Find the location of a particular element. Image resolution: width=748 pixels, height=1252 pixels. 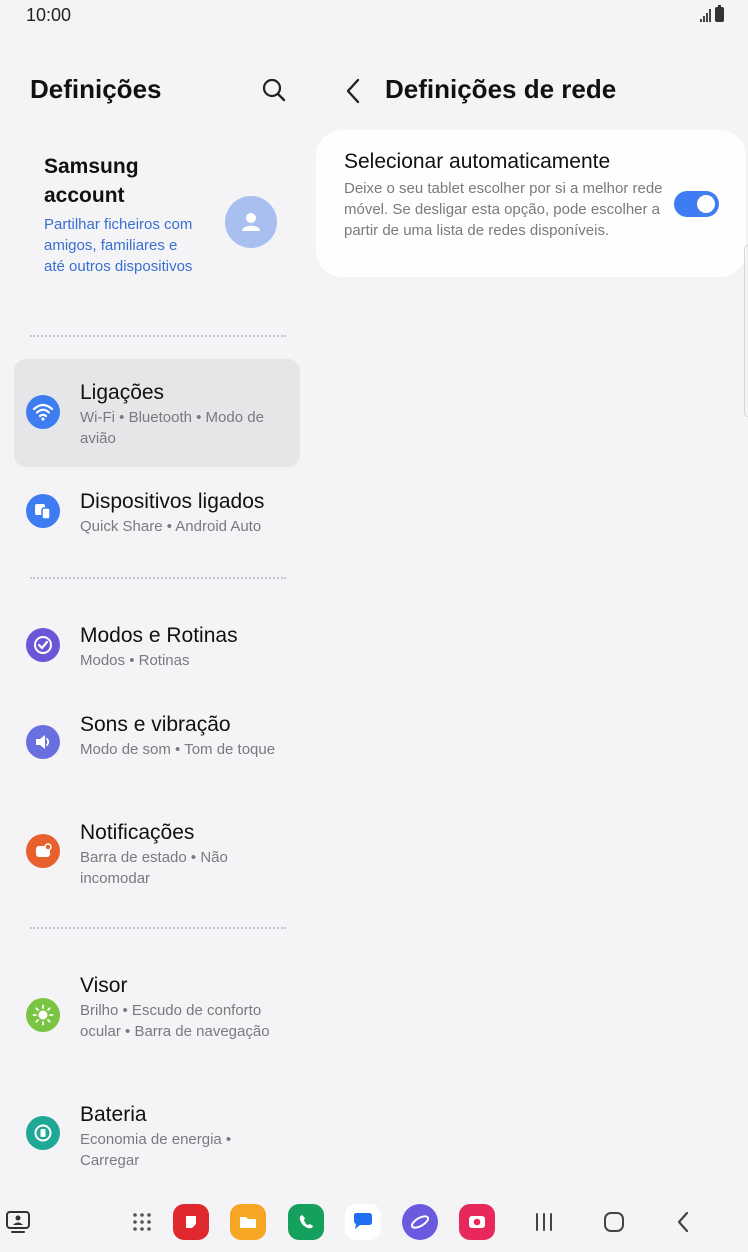

menu-item-title: Visor is located at coordinates (104, 985).